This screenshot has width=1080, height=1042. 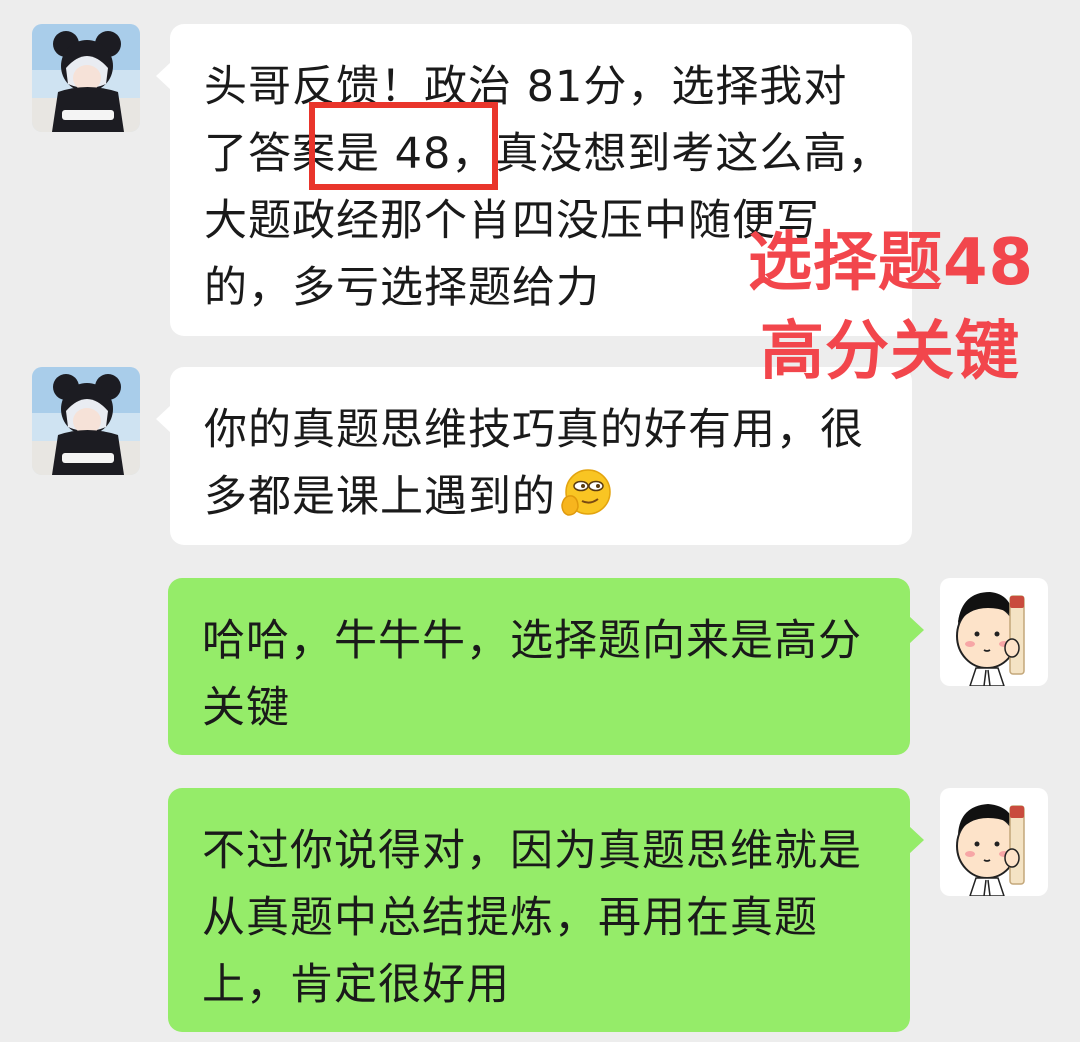 I want to click on message-text-line: 哈哈，牛牛牛，选择题向来是高分, so click(x=532, y=641).